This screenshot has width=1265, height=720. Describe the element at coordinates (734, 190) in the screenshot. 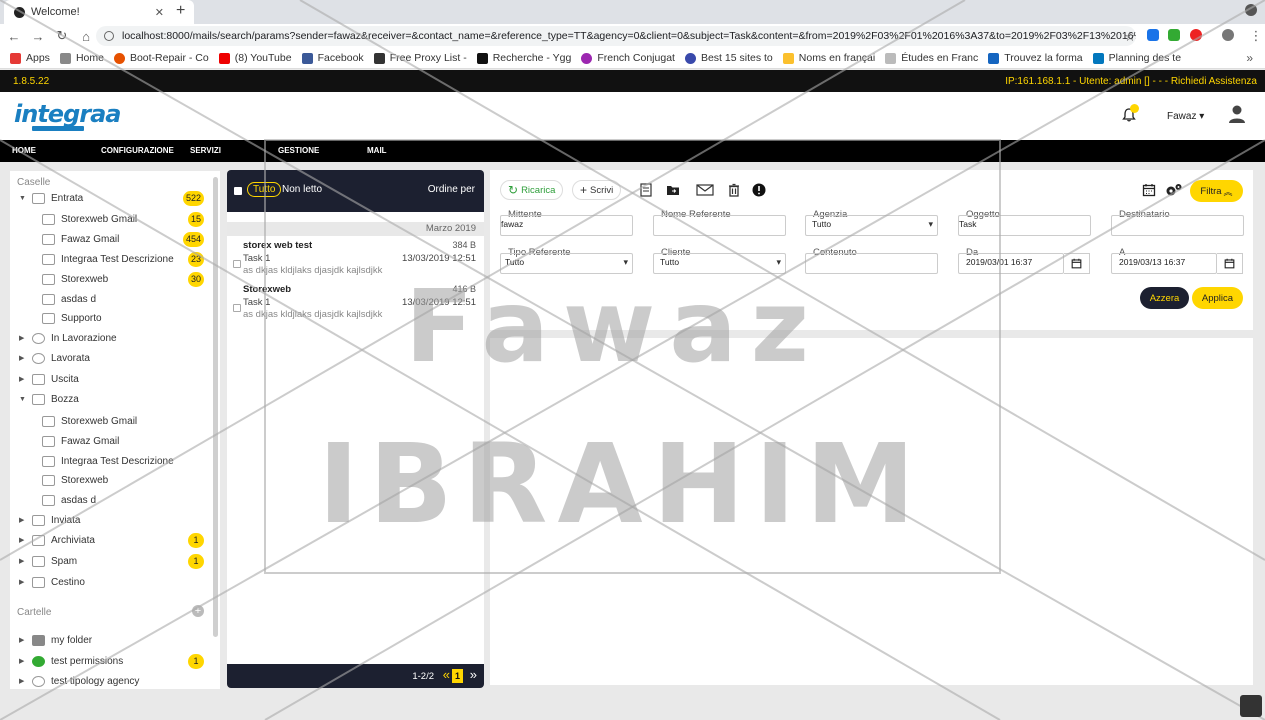

I see `trash-icon` at that location.